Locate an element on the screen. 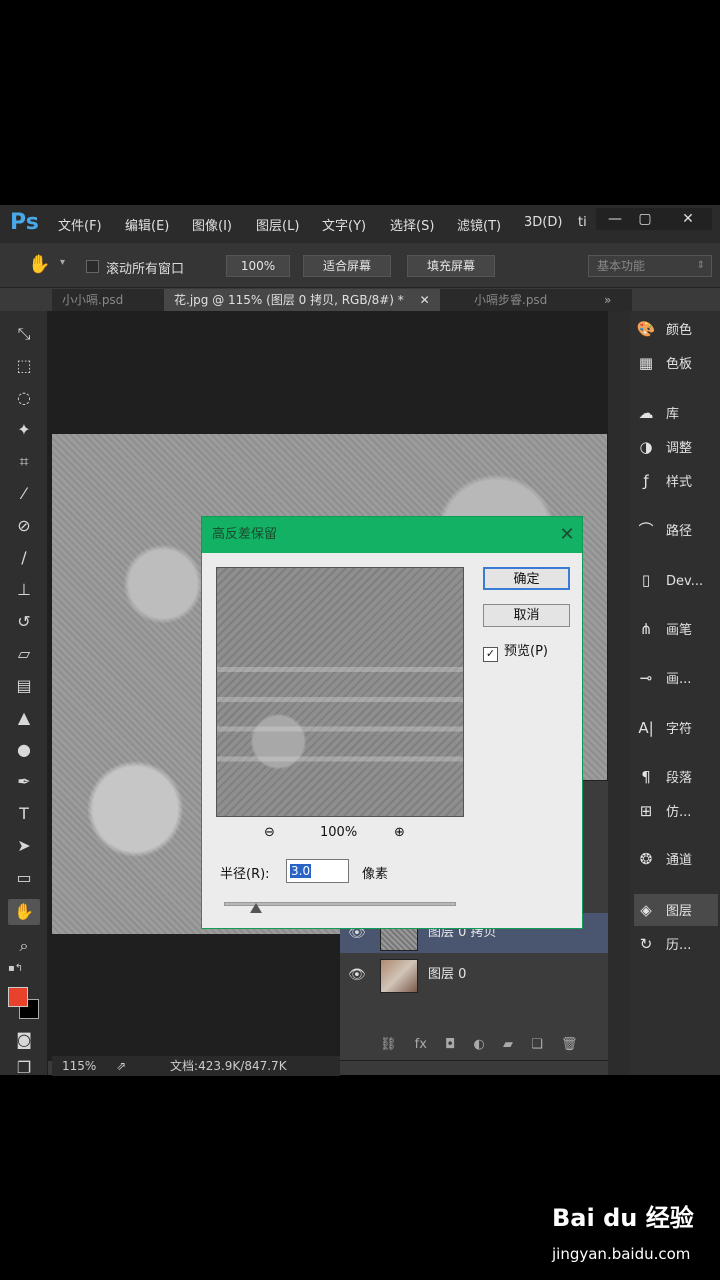  panel-channels: ❂ 通道 is located at coordinates (676, 859).